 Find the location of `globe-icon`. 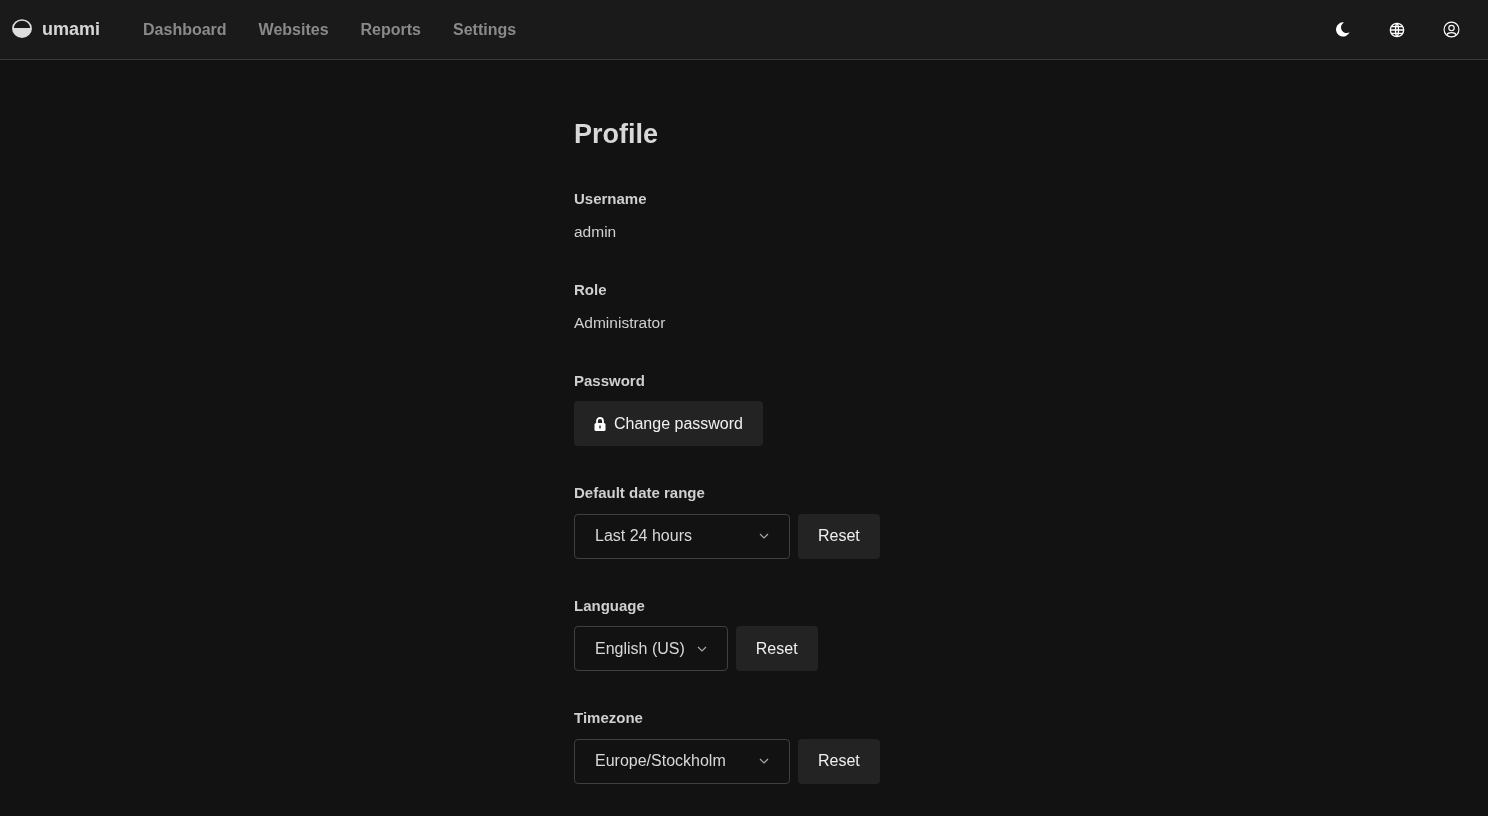

globe-icon is located at coordinates (1397, 29).